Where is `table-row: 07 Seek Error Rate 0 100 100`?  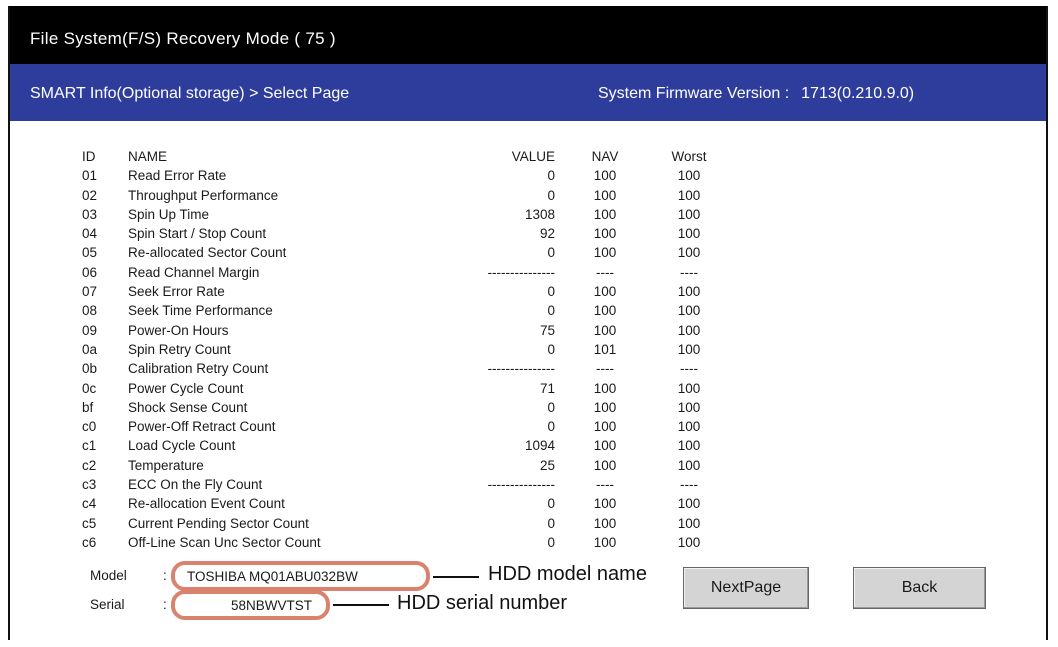 table-row: 07 Seek Error Rate 0 100 100 is located at coordinates (389, 291).